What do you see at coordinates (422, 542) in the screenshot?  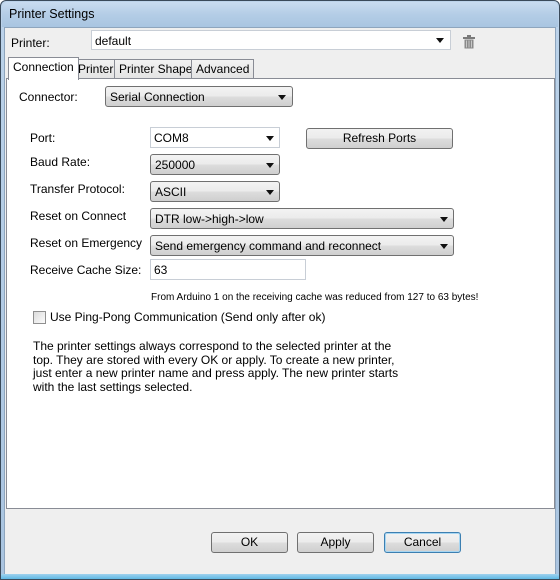 I see `cancel-button: Cancel` at bounding box center [422, 542].